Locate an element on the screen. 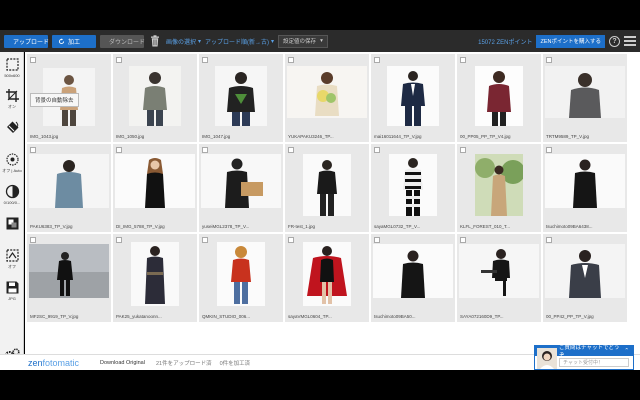 This screenshot has height=400, width=640. refresh-icon is located at coordinates (61, 40).